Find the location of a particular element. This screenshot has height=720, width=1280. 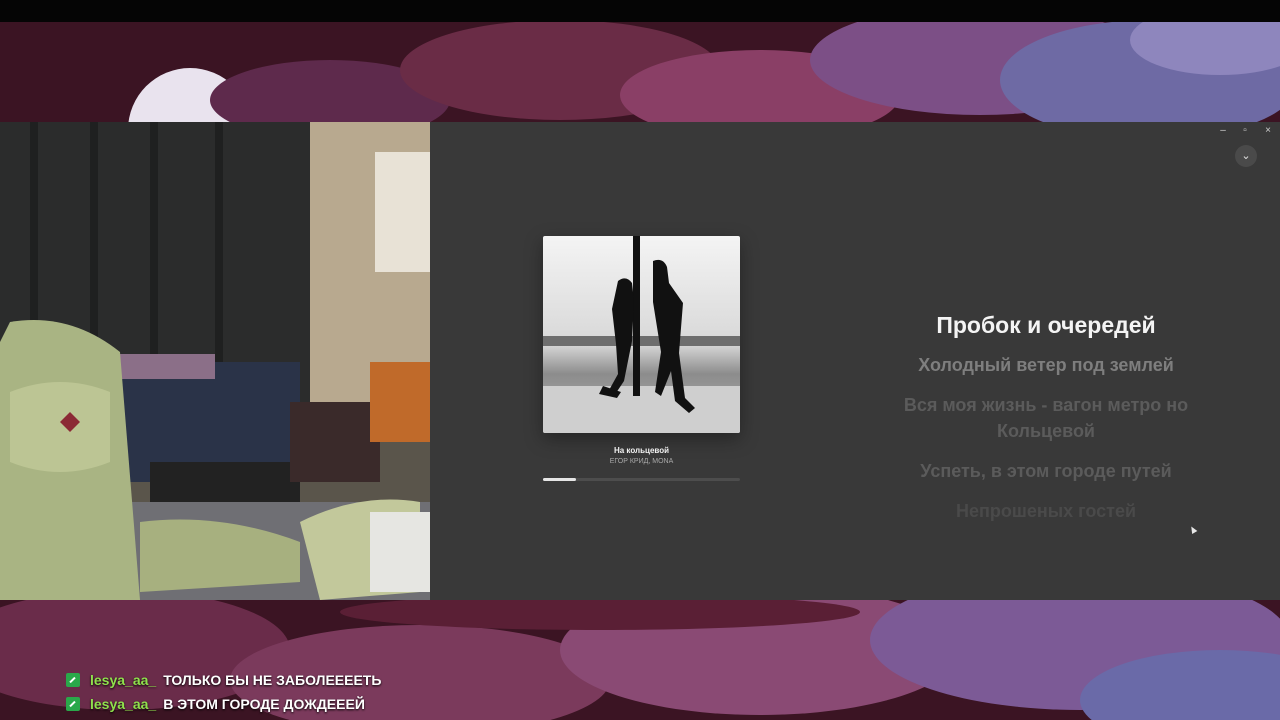

lyric-line: Непрошеных гостей is located at coordinates (1046, 511).